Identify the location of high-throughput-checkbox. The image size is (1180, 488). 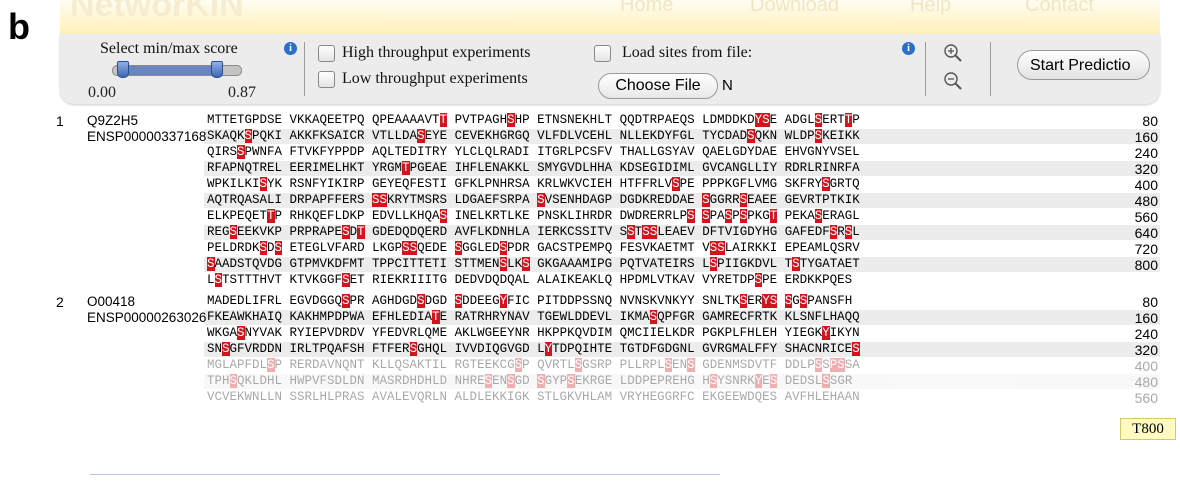
(326, 53).